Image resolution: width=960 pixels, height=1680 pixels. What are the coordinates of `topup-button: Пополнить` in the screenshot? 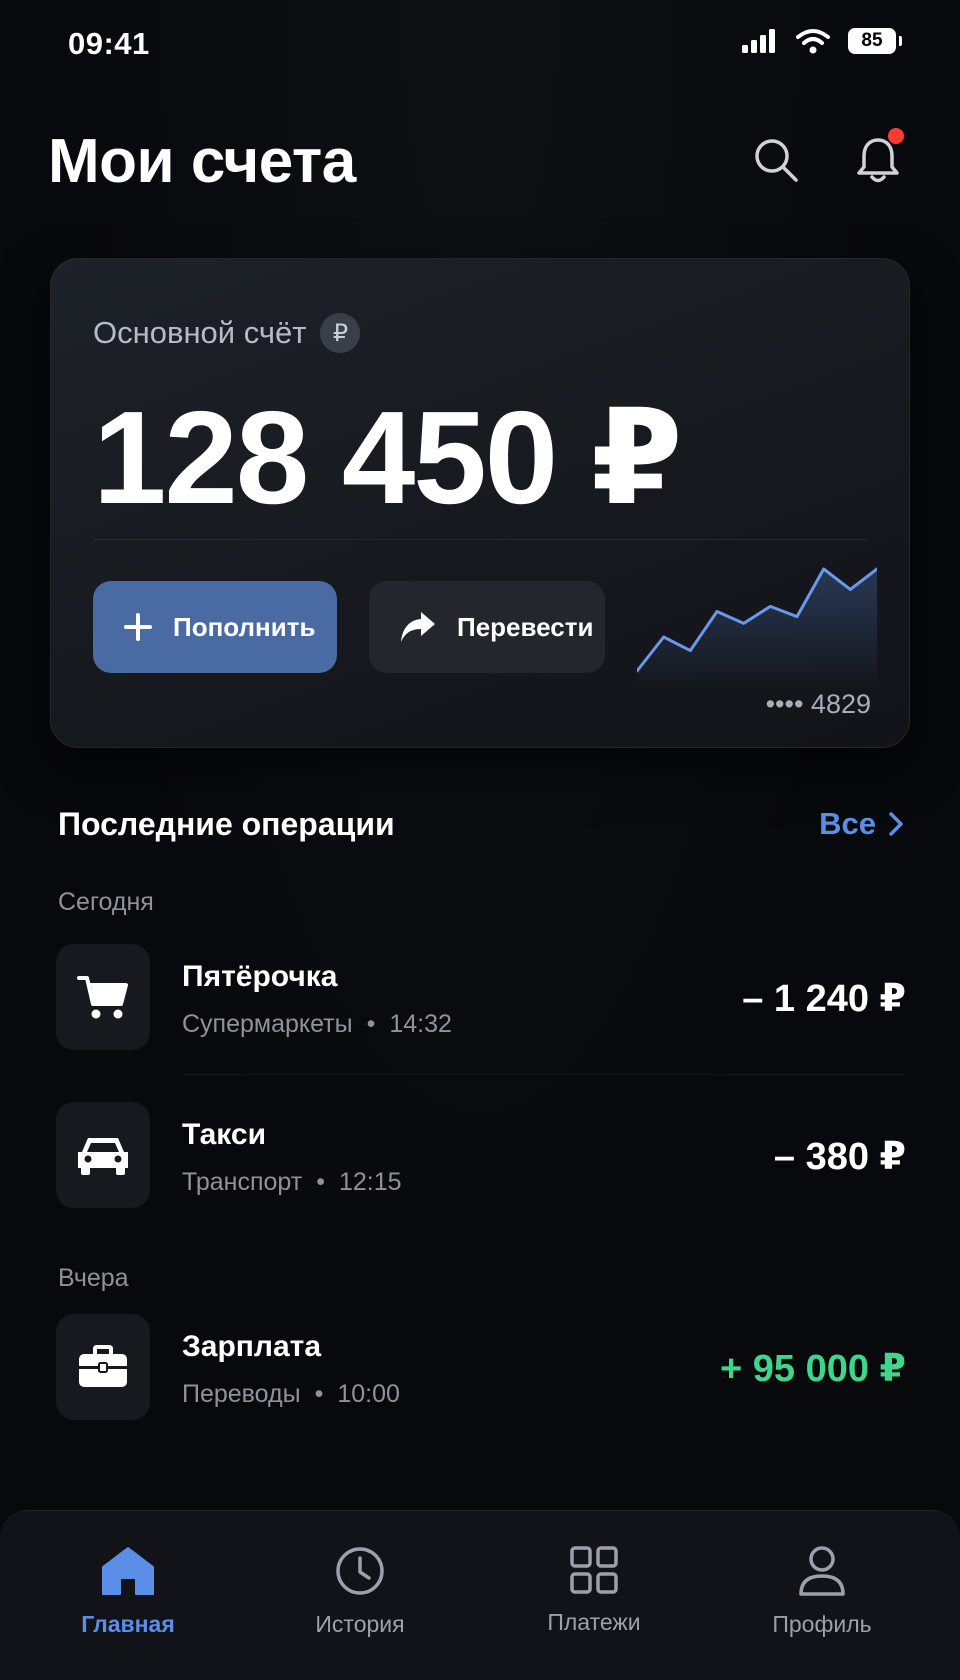 It's located at (215, 627).